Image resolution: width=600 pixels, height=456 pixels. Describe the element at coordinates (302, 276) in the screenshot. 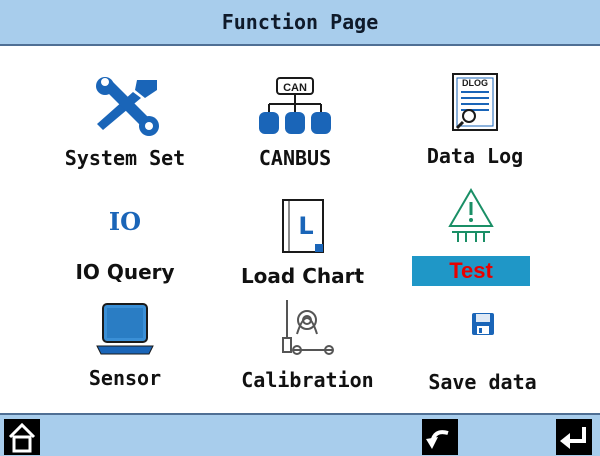

I see `function-label: Load Chart` at that location.